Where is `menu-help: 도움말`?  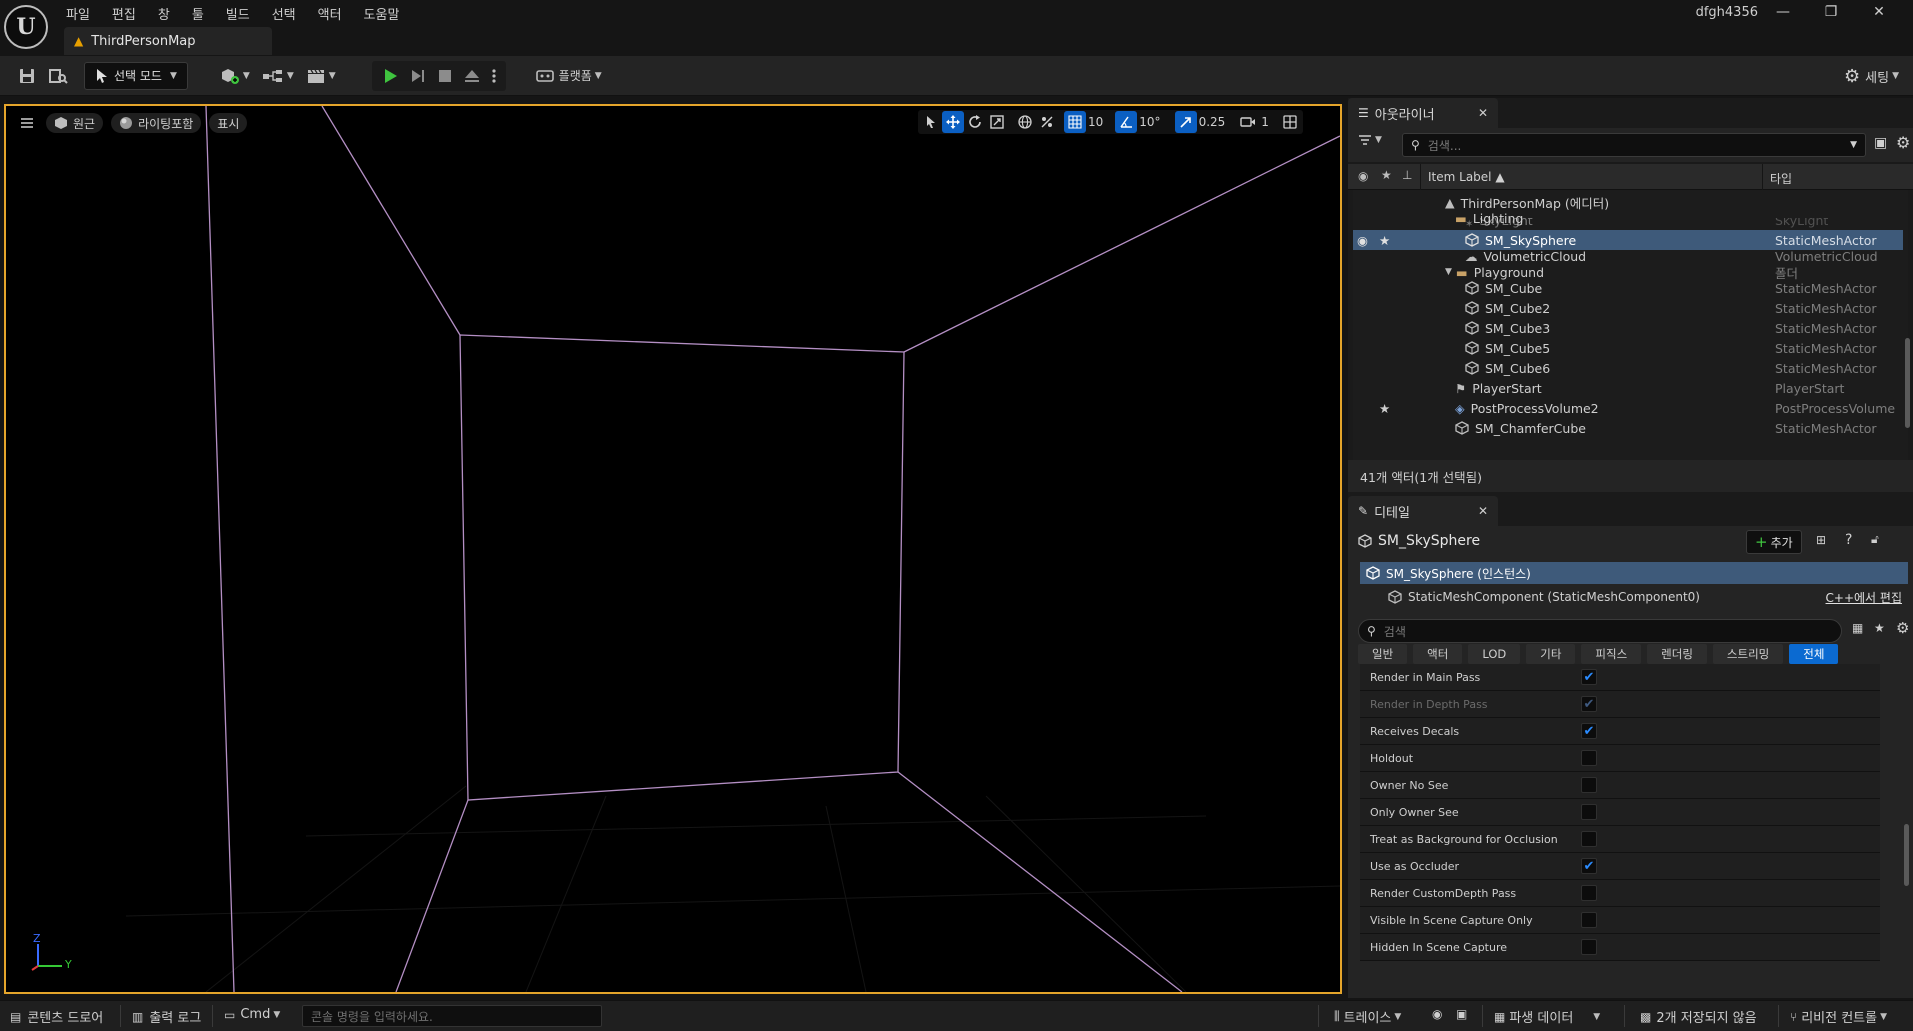
menu-help: 도움말 is located at coordinates (382, 13).